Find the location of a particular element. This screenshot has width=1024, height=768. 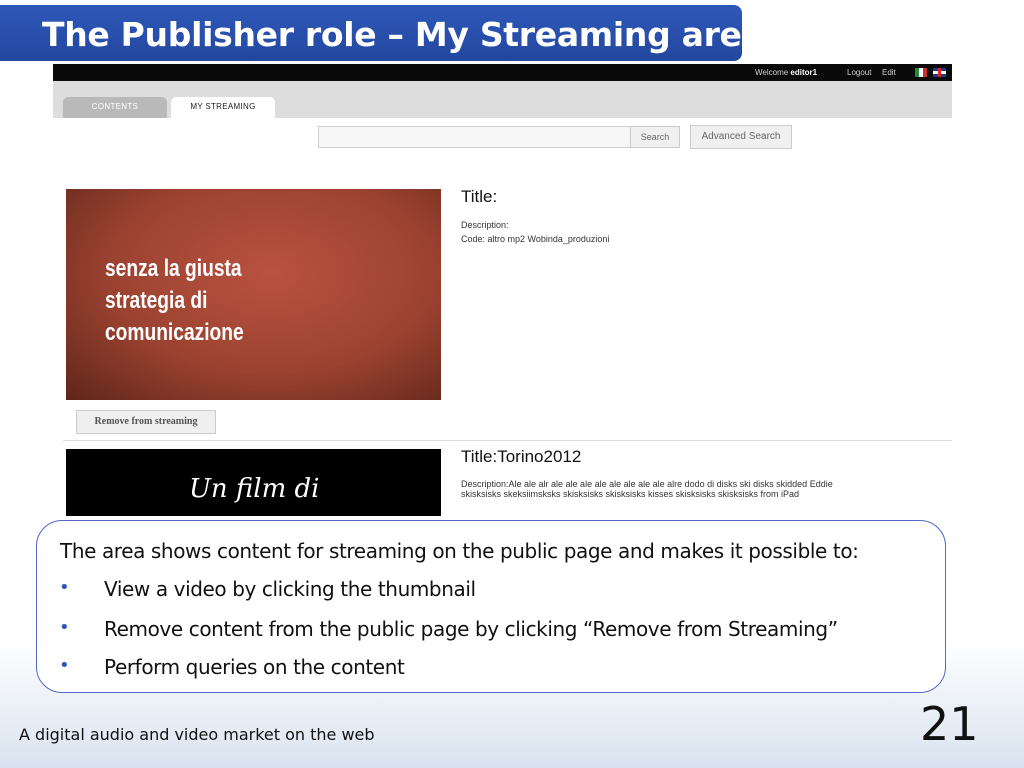

welcome-prefix: Welcome is located at coordinates (773, 72).